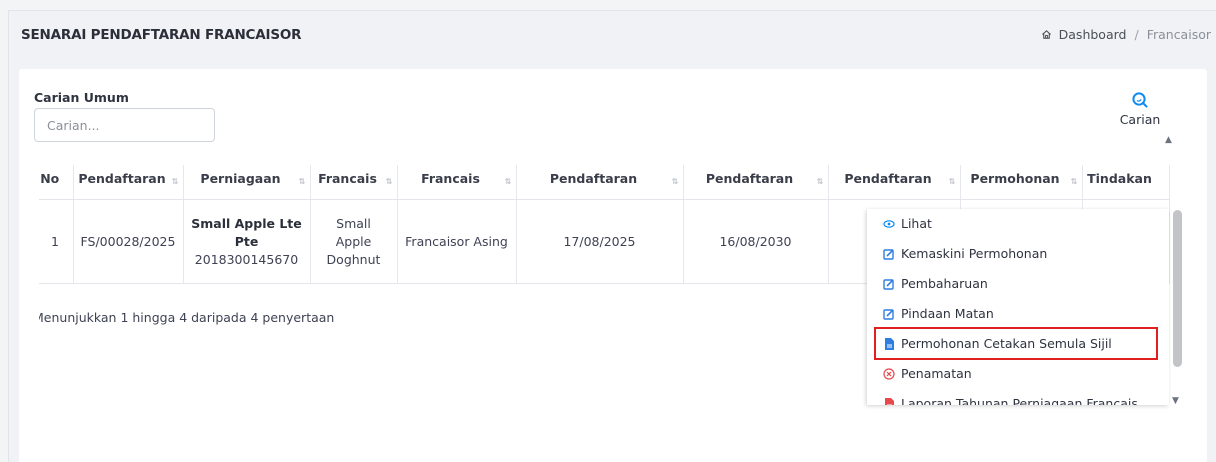  What do you see at coordinates (1017, 373) in the screenshot?
I see `menu-item-penamatan: Penamatan` at bounding box center [1017, 373].